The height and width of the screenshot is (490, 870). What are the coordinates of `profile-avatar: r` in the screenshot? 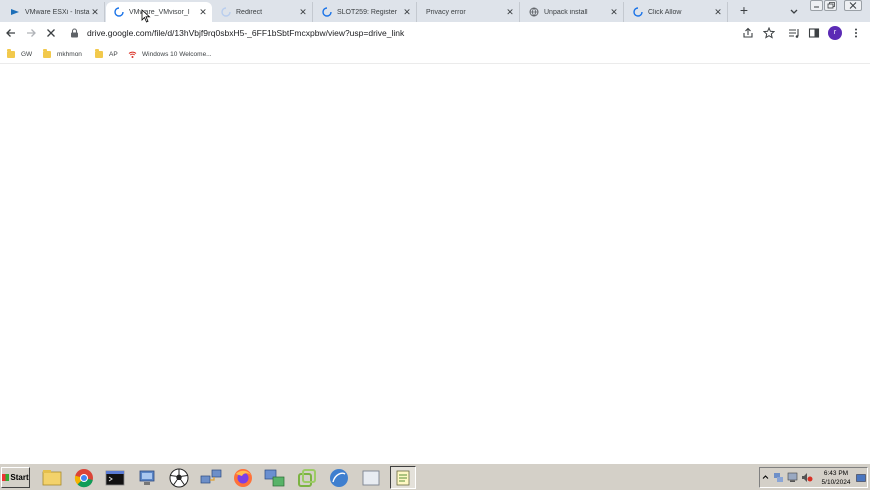 It's located at (835, 33).